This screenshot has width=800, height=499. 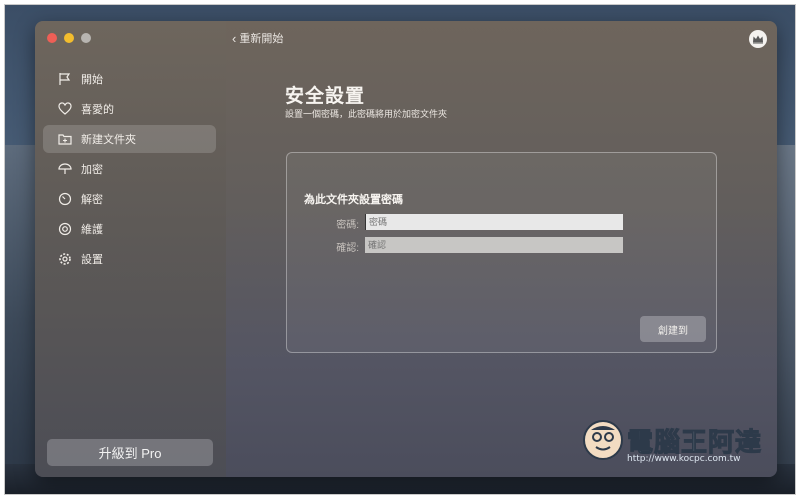 I want to click on heart-icon, so click(x=65, y=109).